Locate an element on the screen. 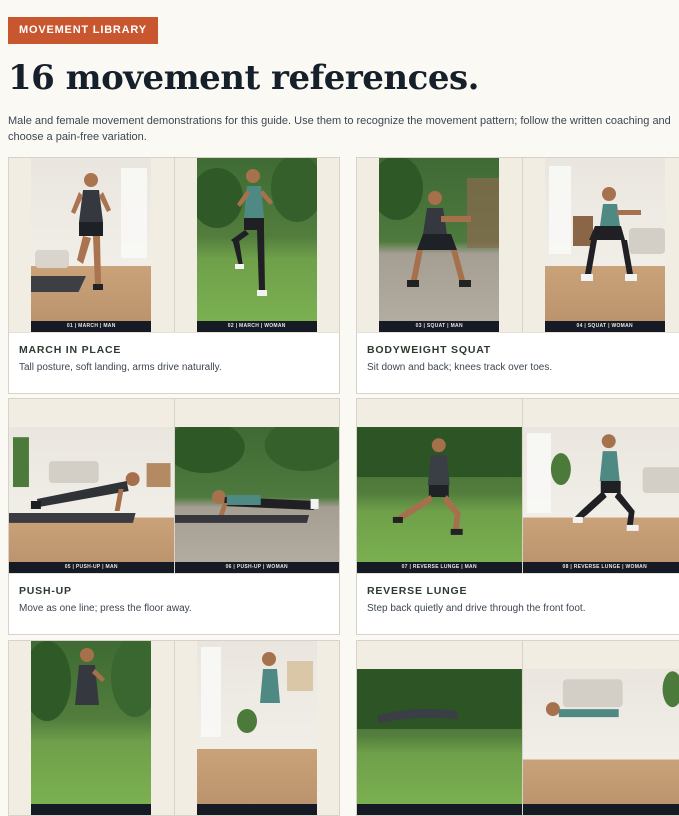 The width and height of the screenshot is (679, 816). photo-cell: 08 | REVERSE LUNGE | WOMAN is located at coordinates (600, 486).